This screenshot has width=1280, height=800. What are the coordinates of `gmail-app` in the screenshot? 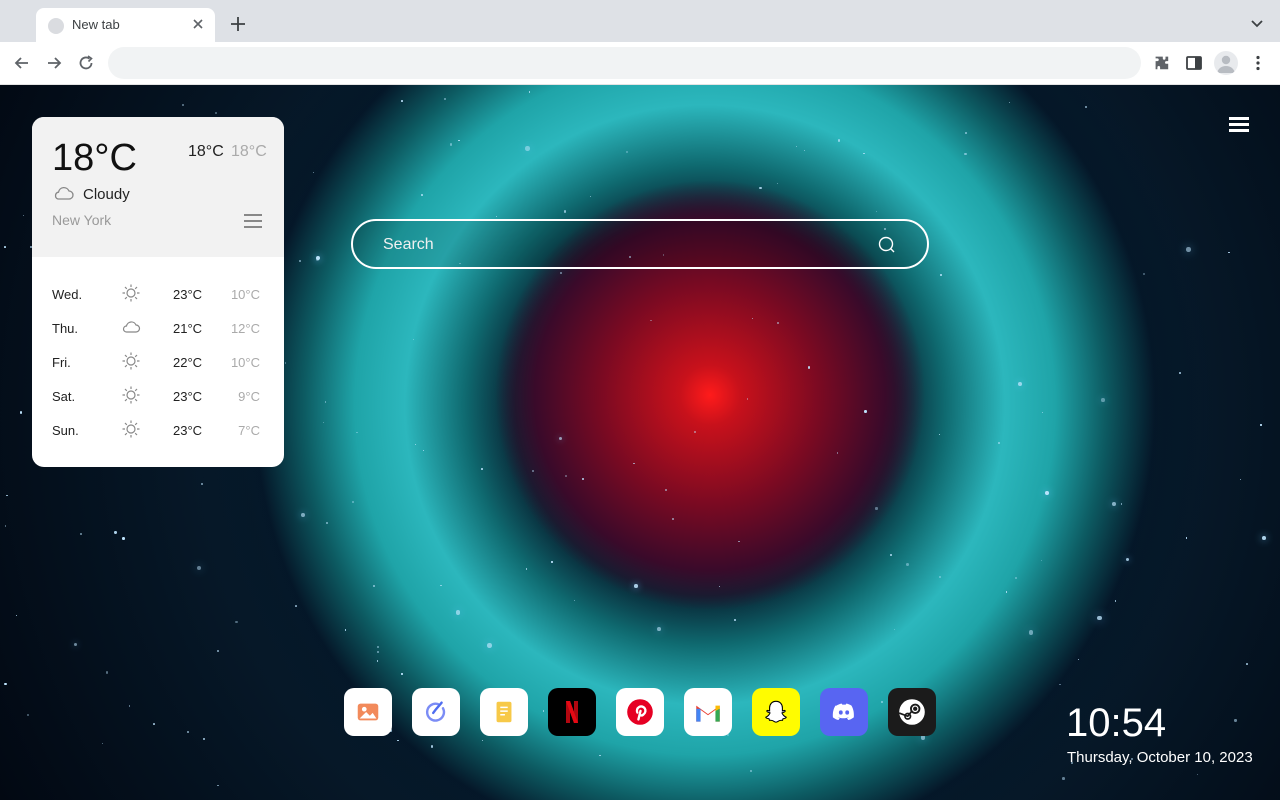 It's located at (708, 712).